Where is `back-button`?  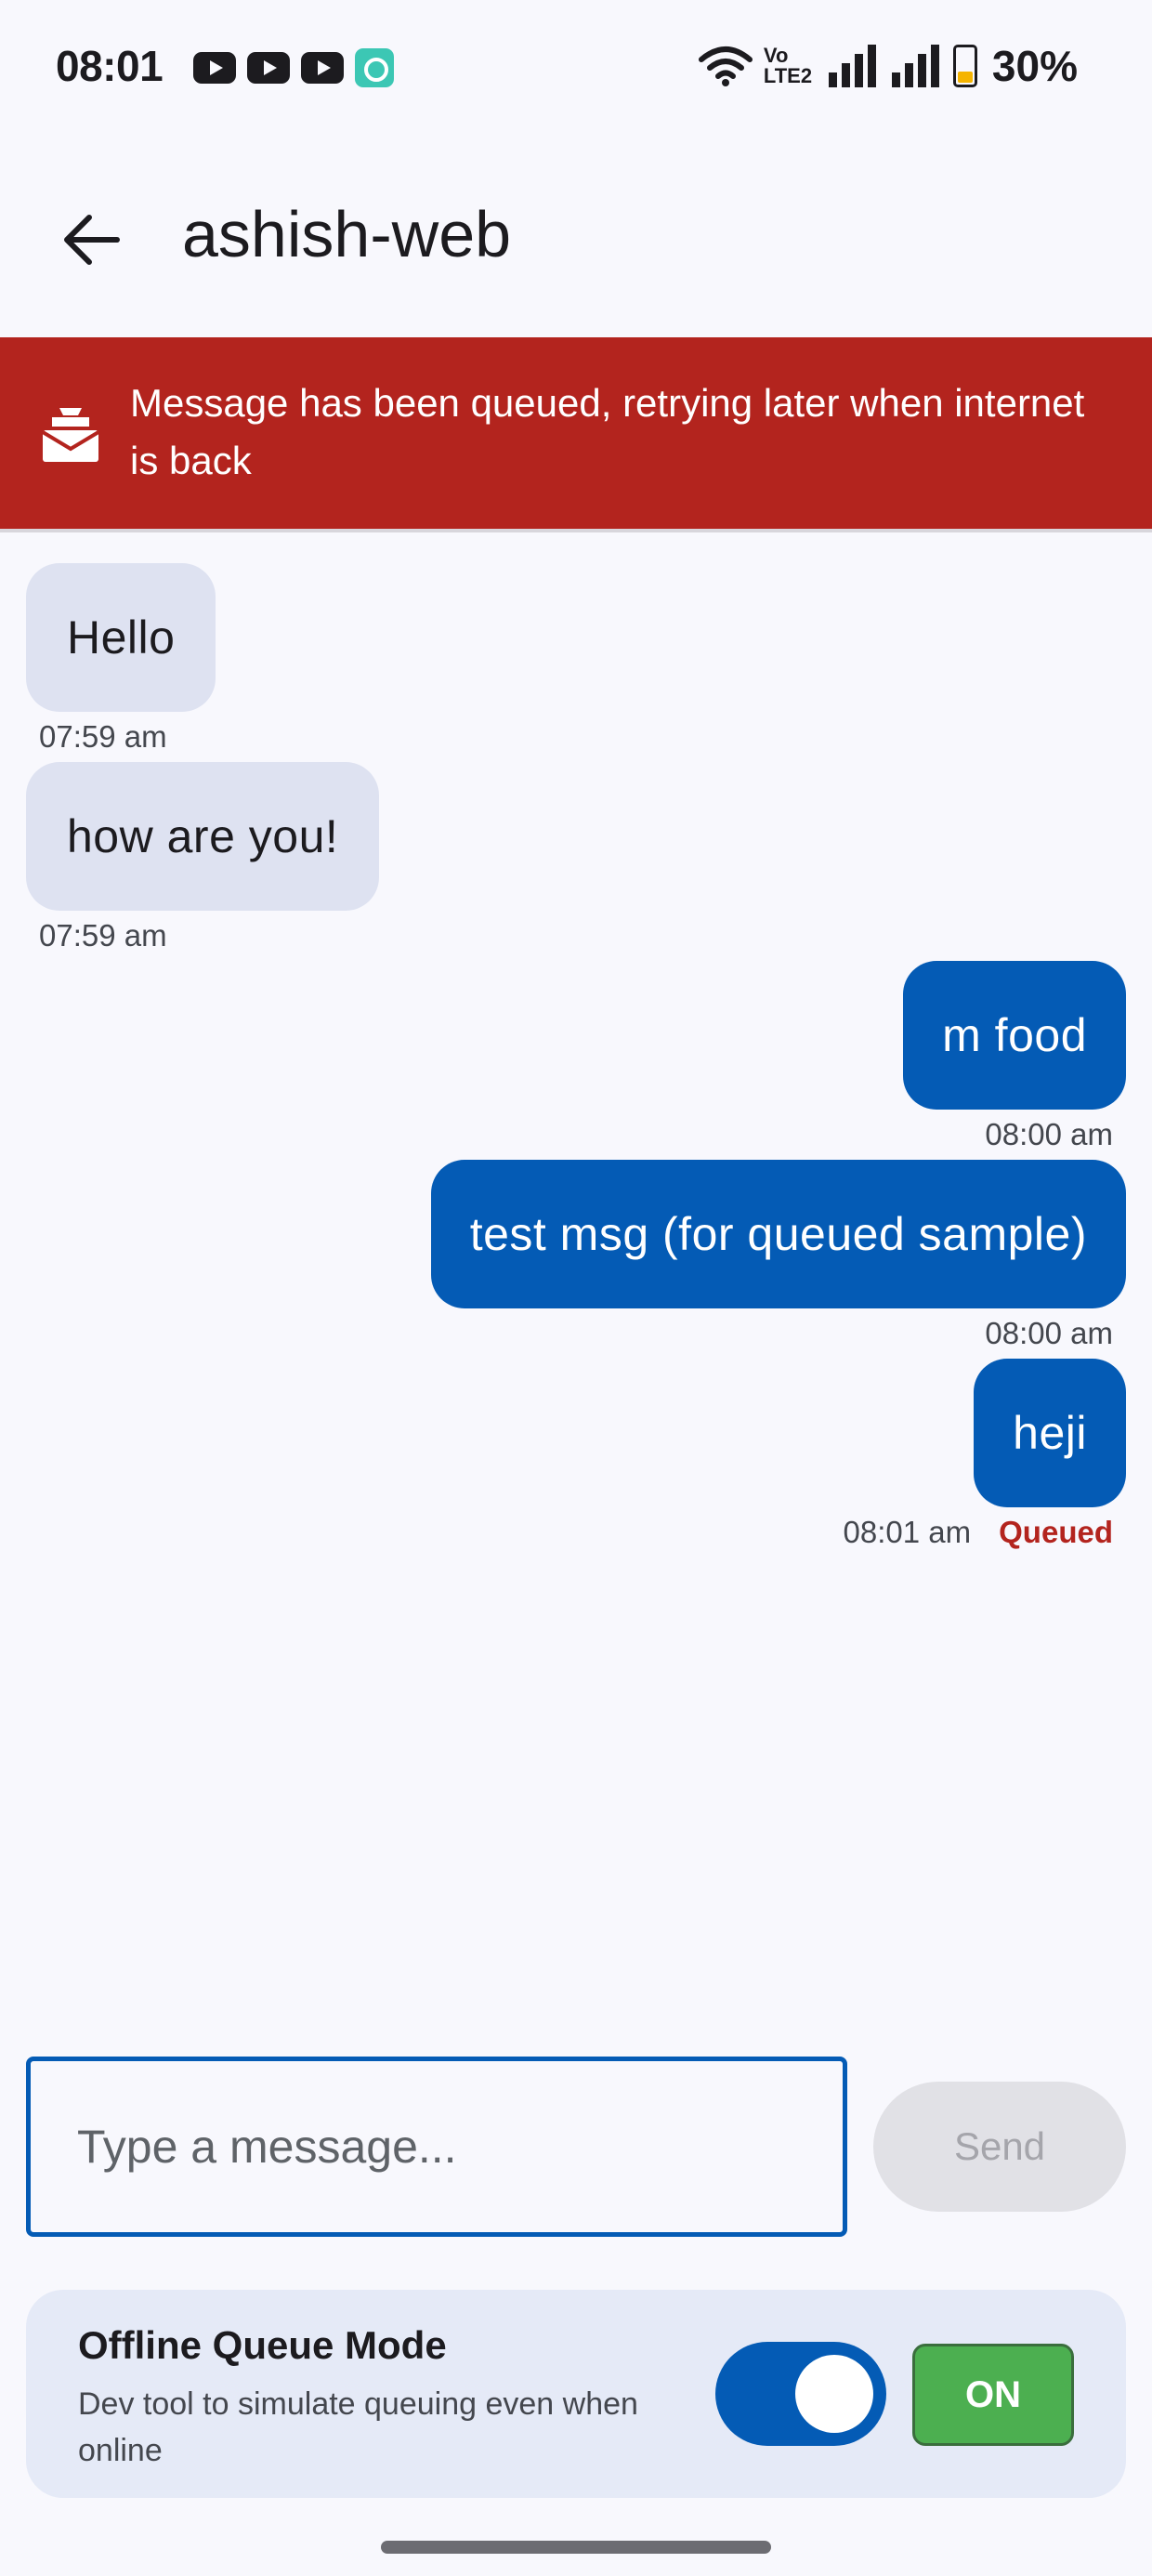 back-button is located at coordinates (91, 239).